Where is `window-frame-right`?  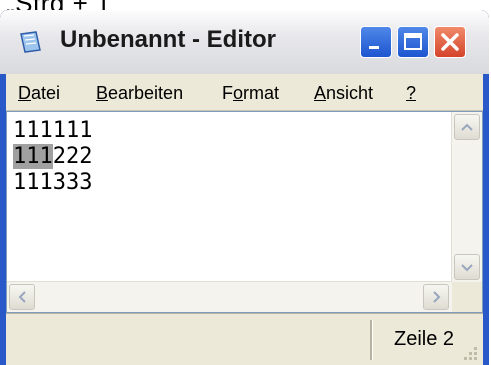 window-frame-right is located at coordinates (486, 219).